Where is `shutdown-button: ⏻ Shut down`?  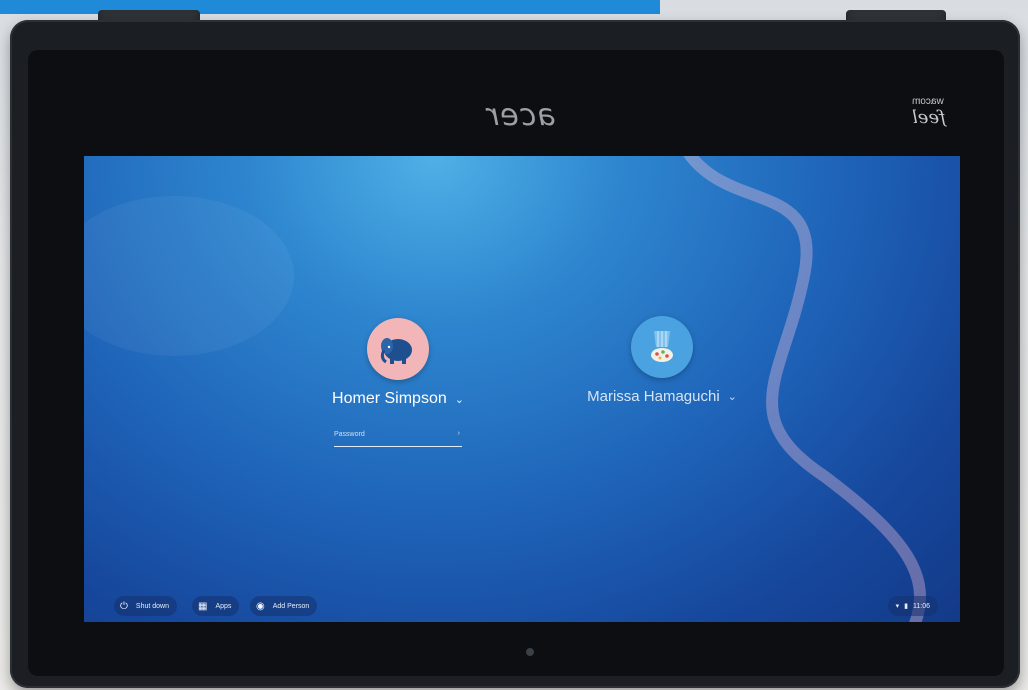
shutdown-button: ⏻ Shut down is located at coordinates (146, 606).